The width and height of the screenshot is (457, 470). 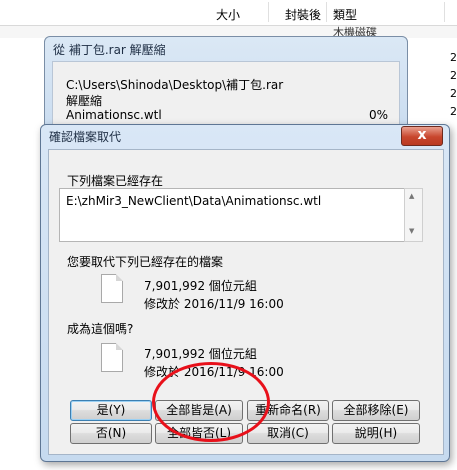 What do you see at coordinates (84, 101) in the screenshot?
I see `progress-action: 解壓縮` at bounding box center [84, 101].